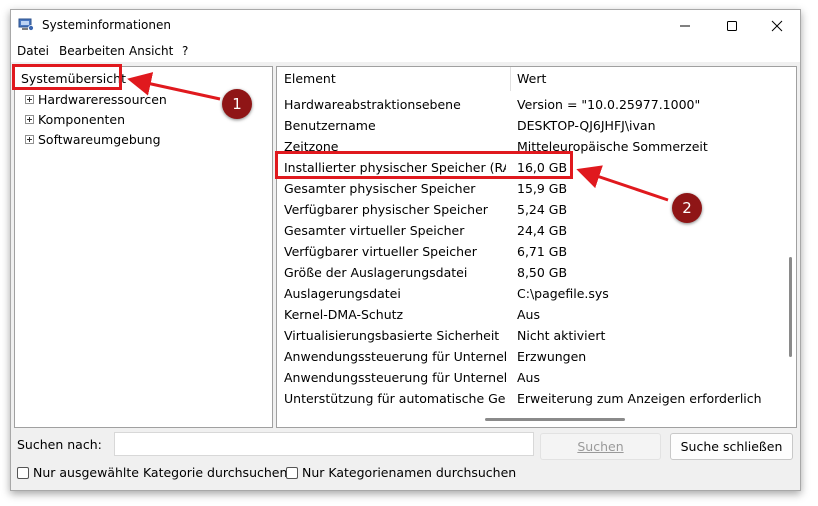  Describe the element at coordinates (405, 52) in the screenshot. I see `menu-bar: Datei Bearbeiten Ansicht ?` at that location.